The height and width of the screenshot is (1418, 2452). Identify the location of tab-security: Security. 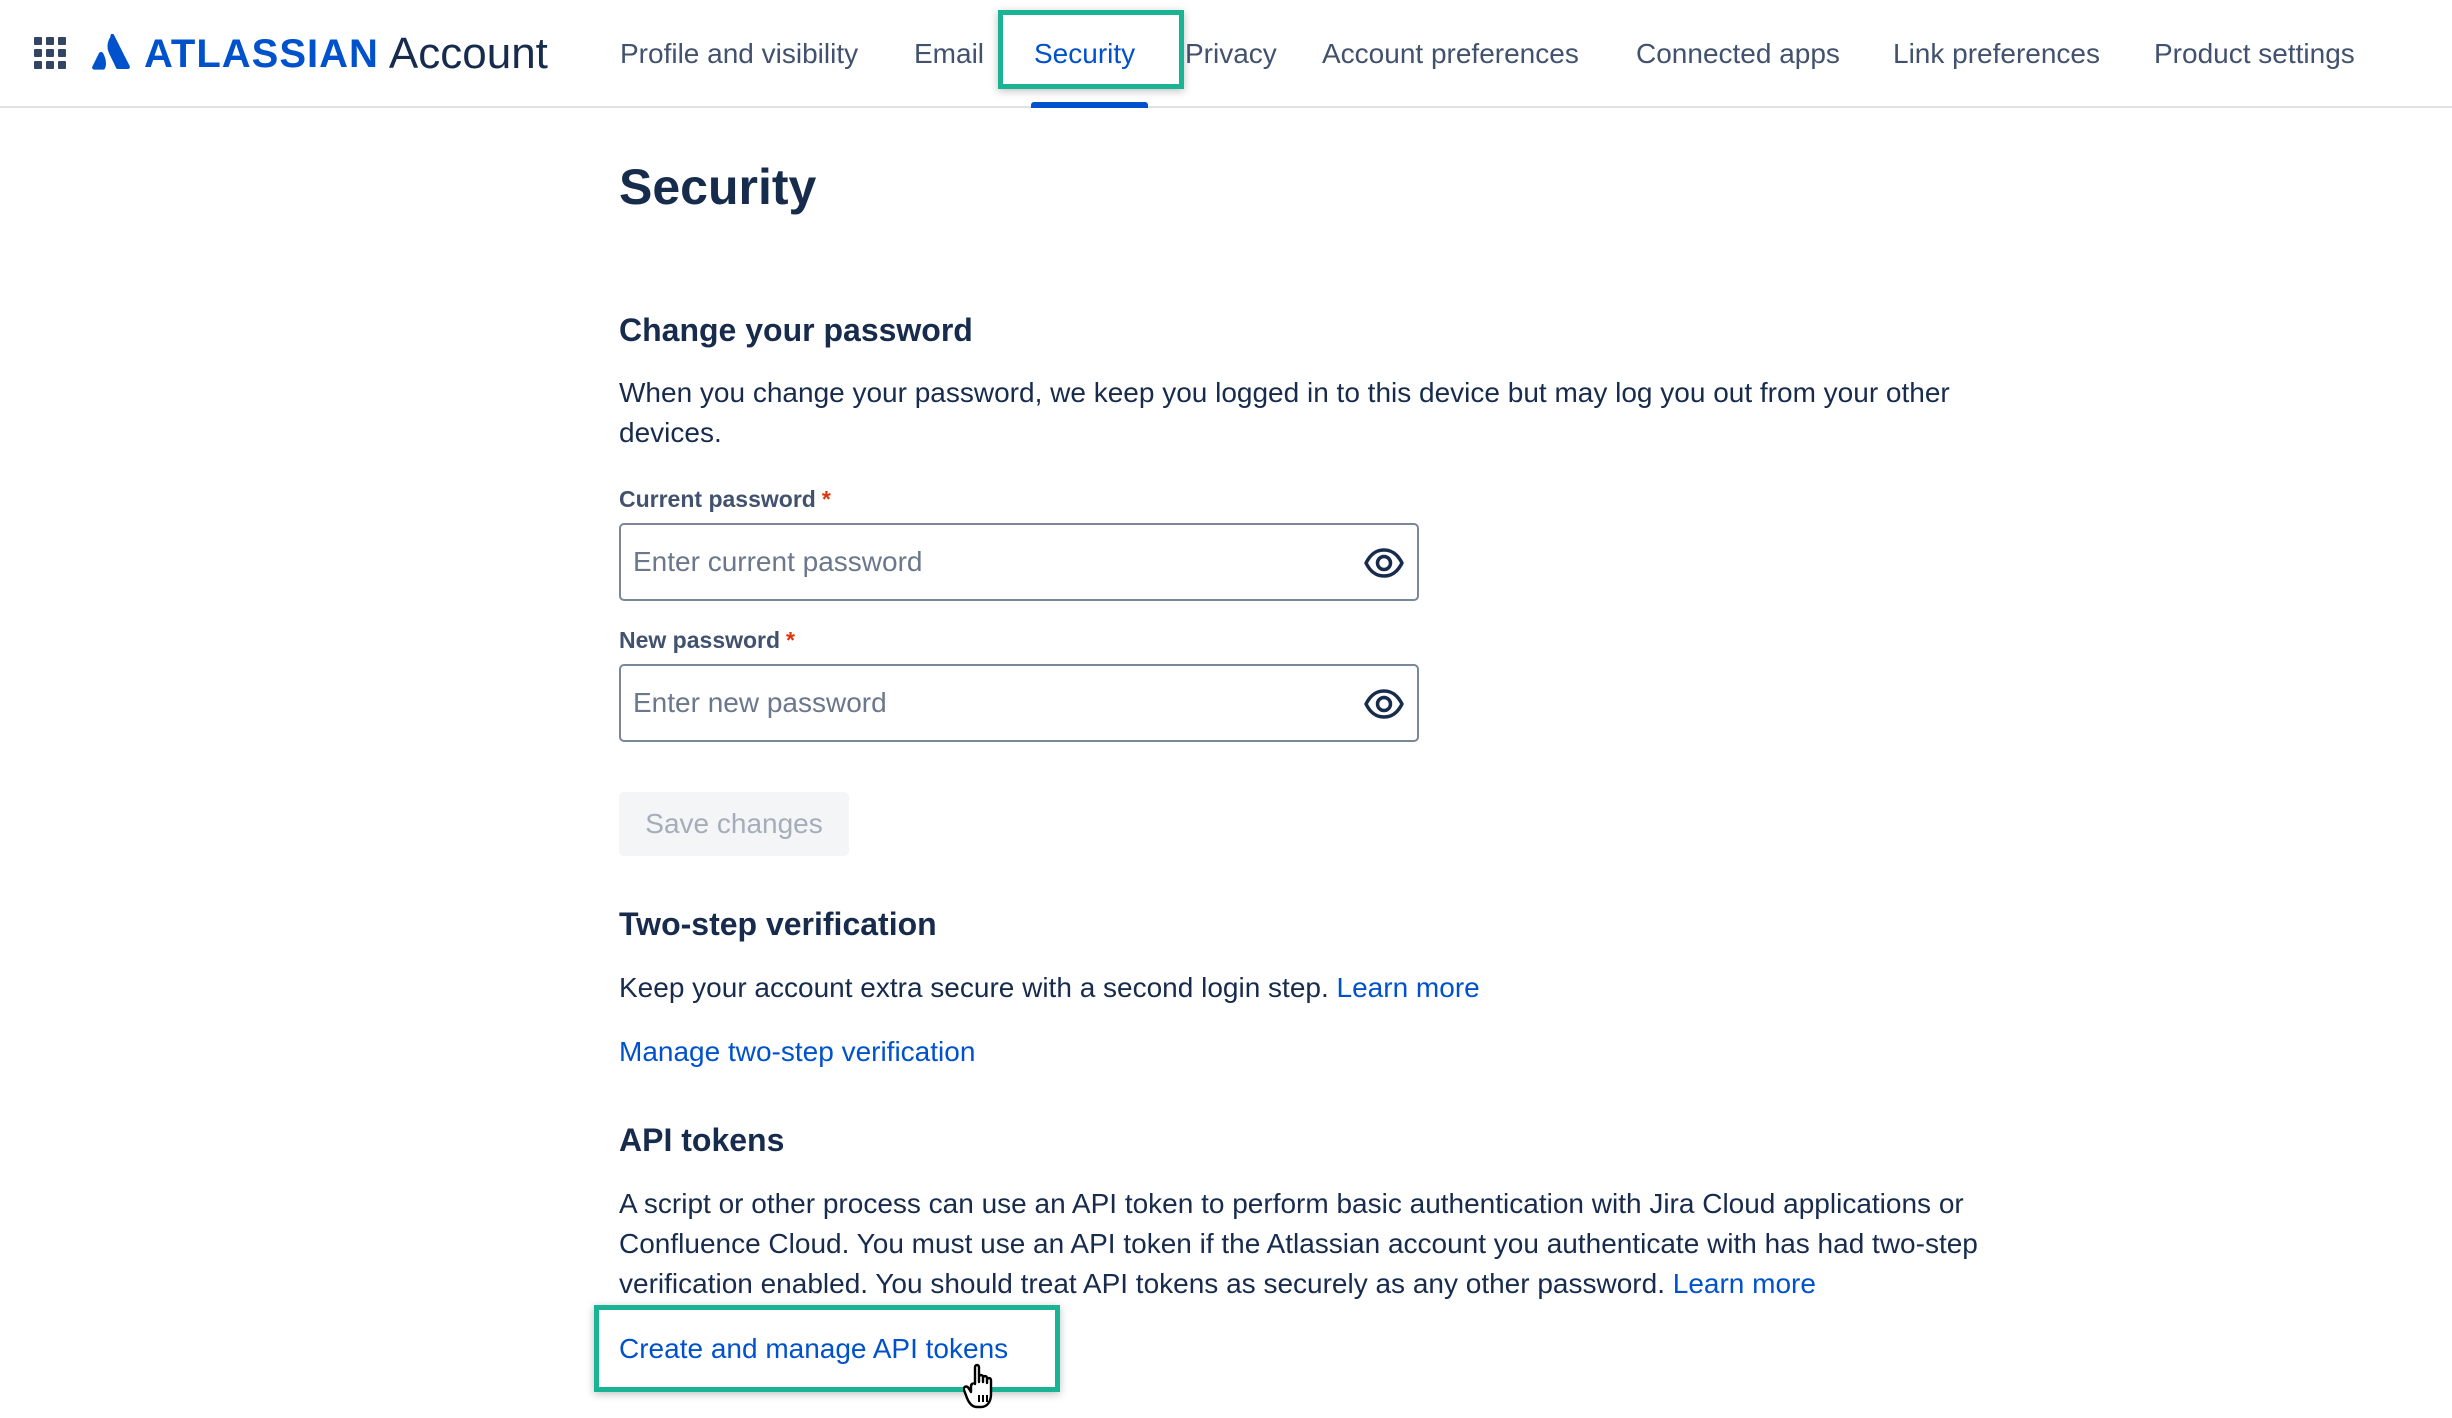
(1084, 54).